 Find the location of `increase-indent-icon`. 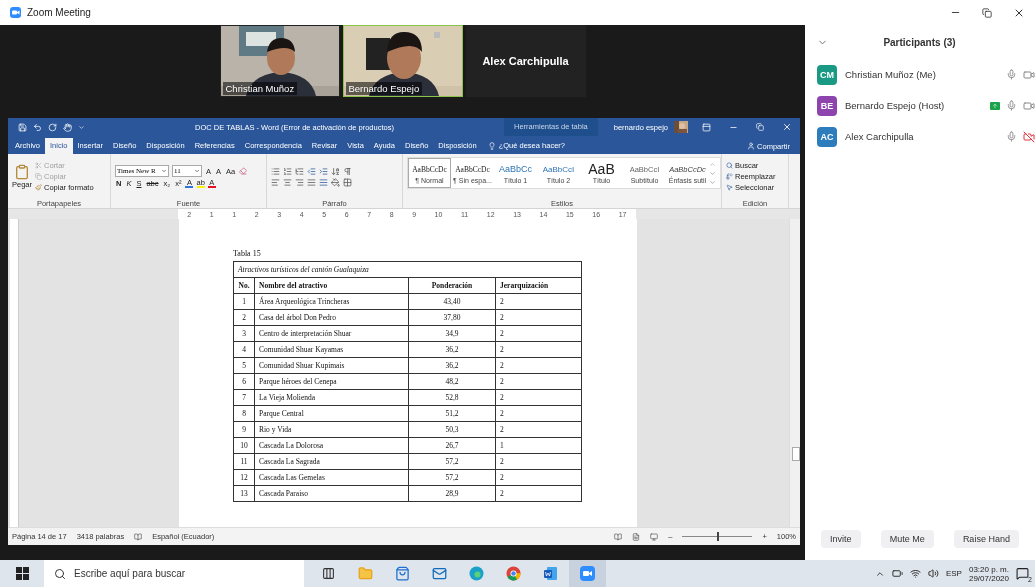

increase-indent-icon is located at coordinates (323, 171).